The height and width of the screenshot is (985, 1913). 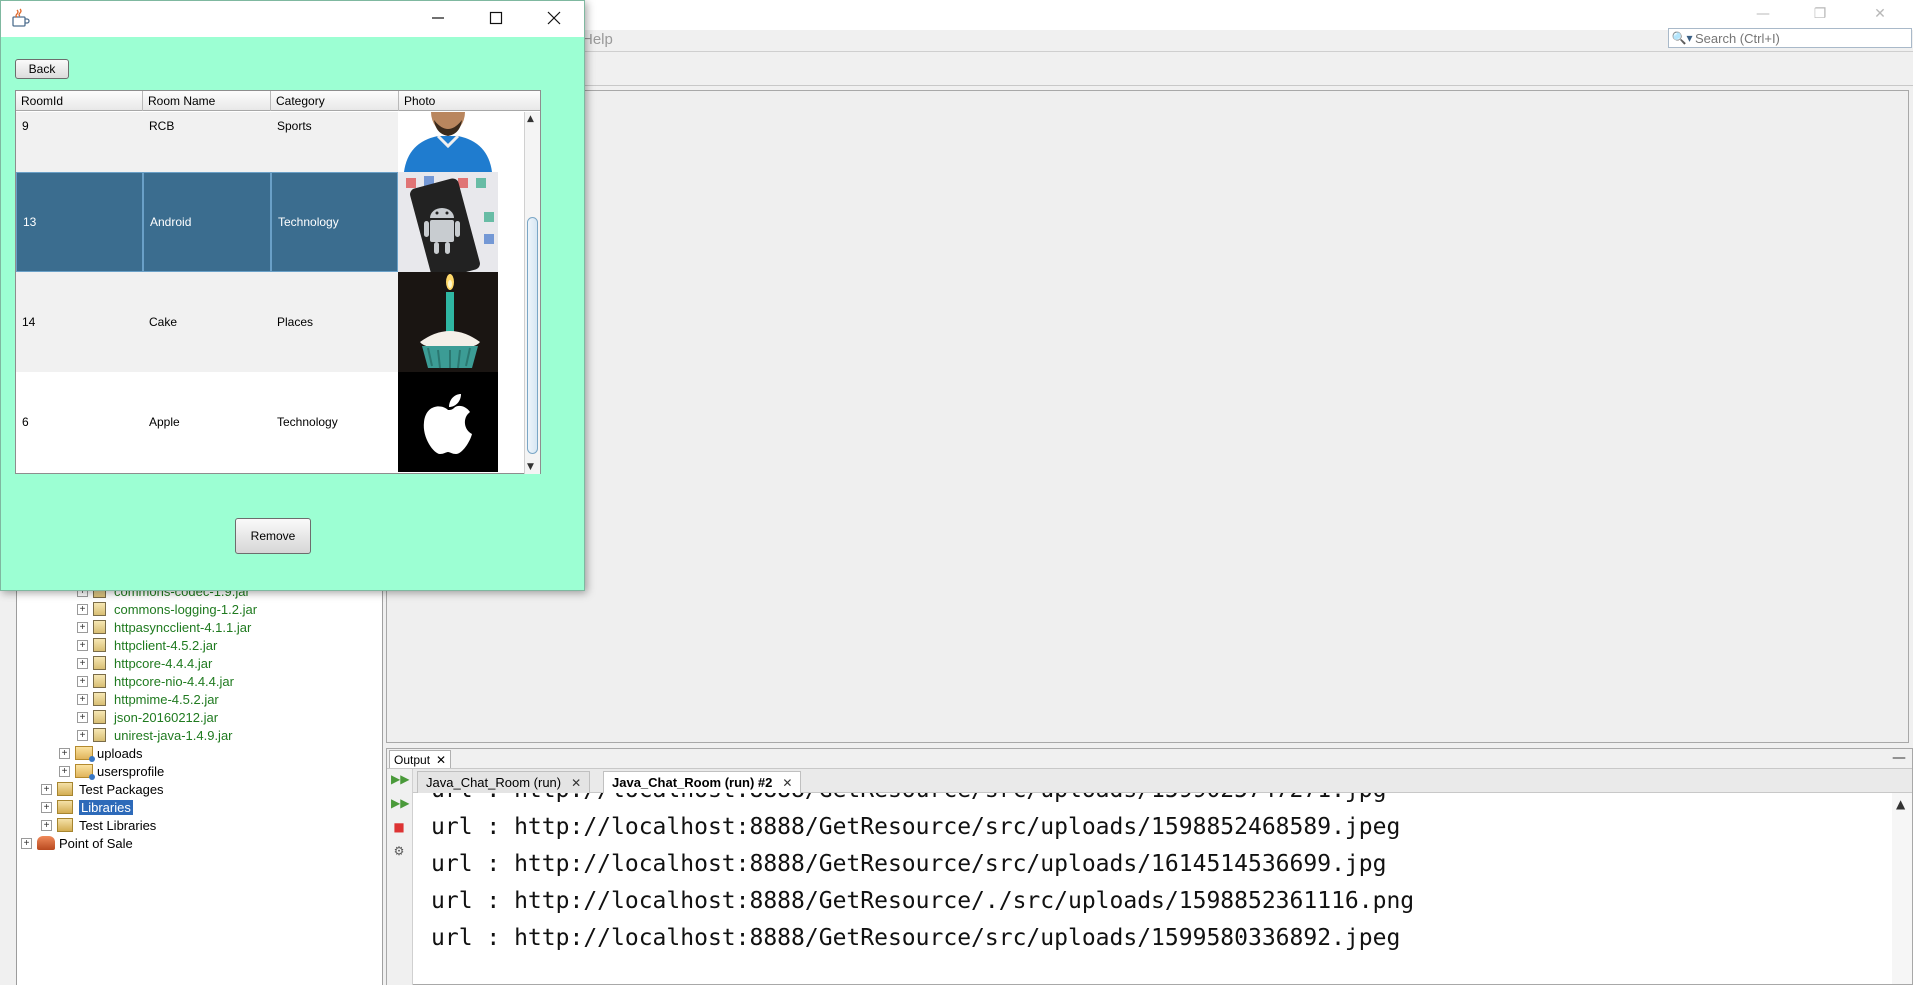 I want to click on folder-icon, so click(x=85, y=754).